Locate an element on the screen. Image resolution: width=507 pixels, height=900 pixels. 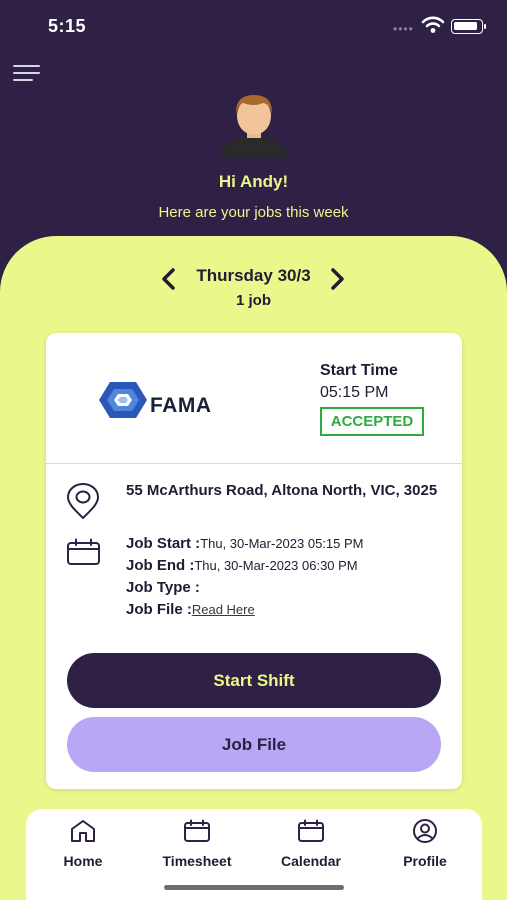
job-type-row: Job Type : is located at coordinates (163, 588).